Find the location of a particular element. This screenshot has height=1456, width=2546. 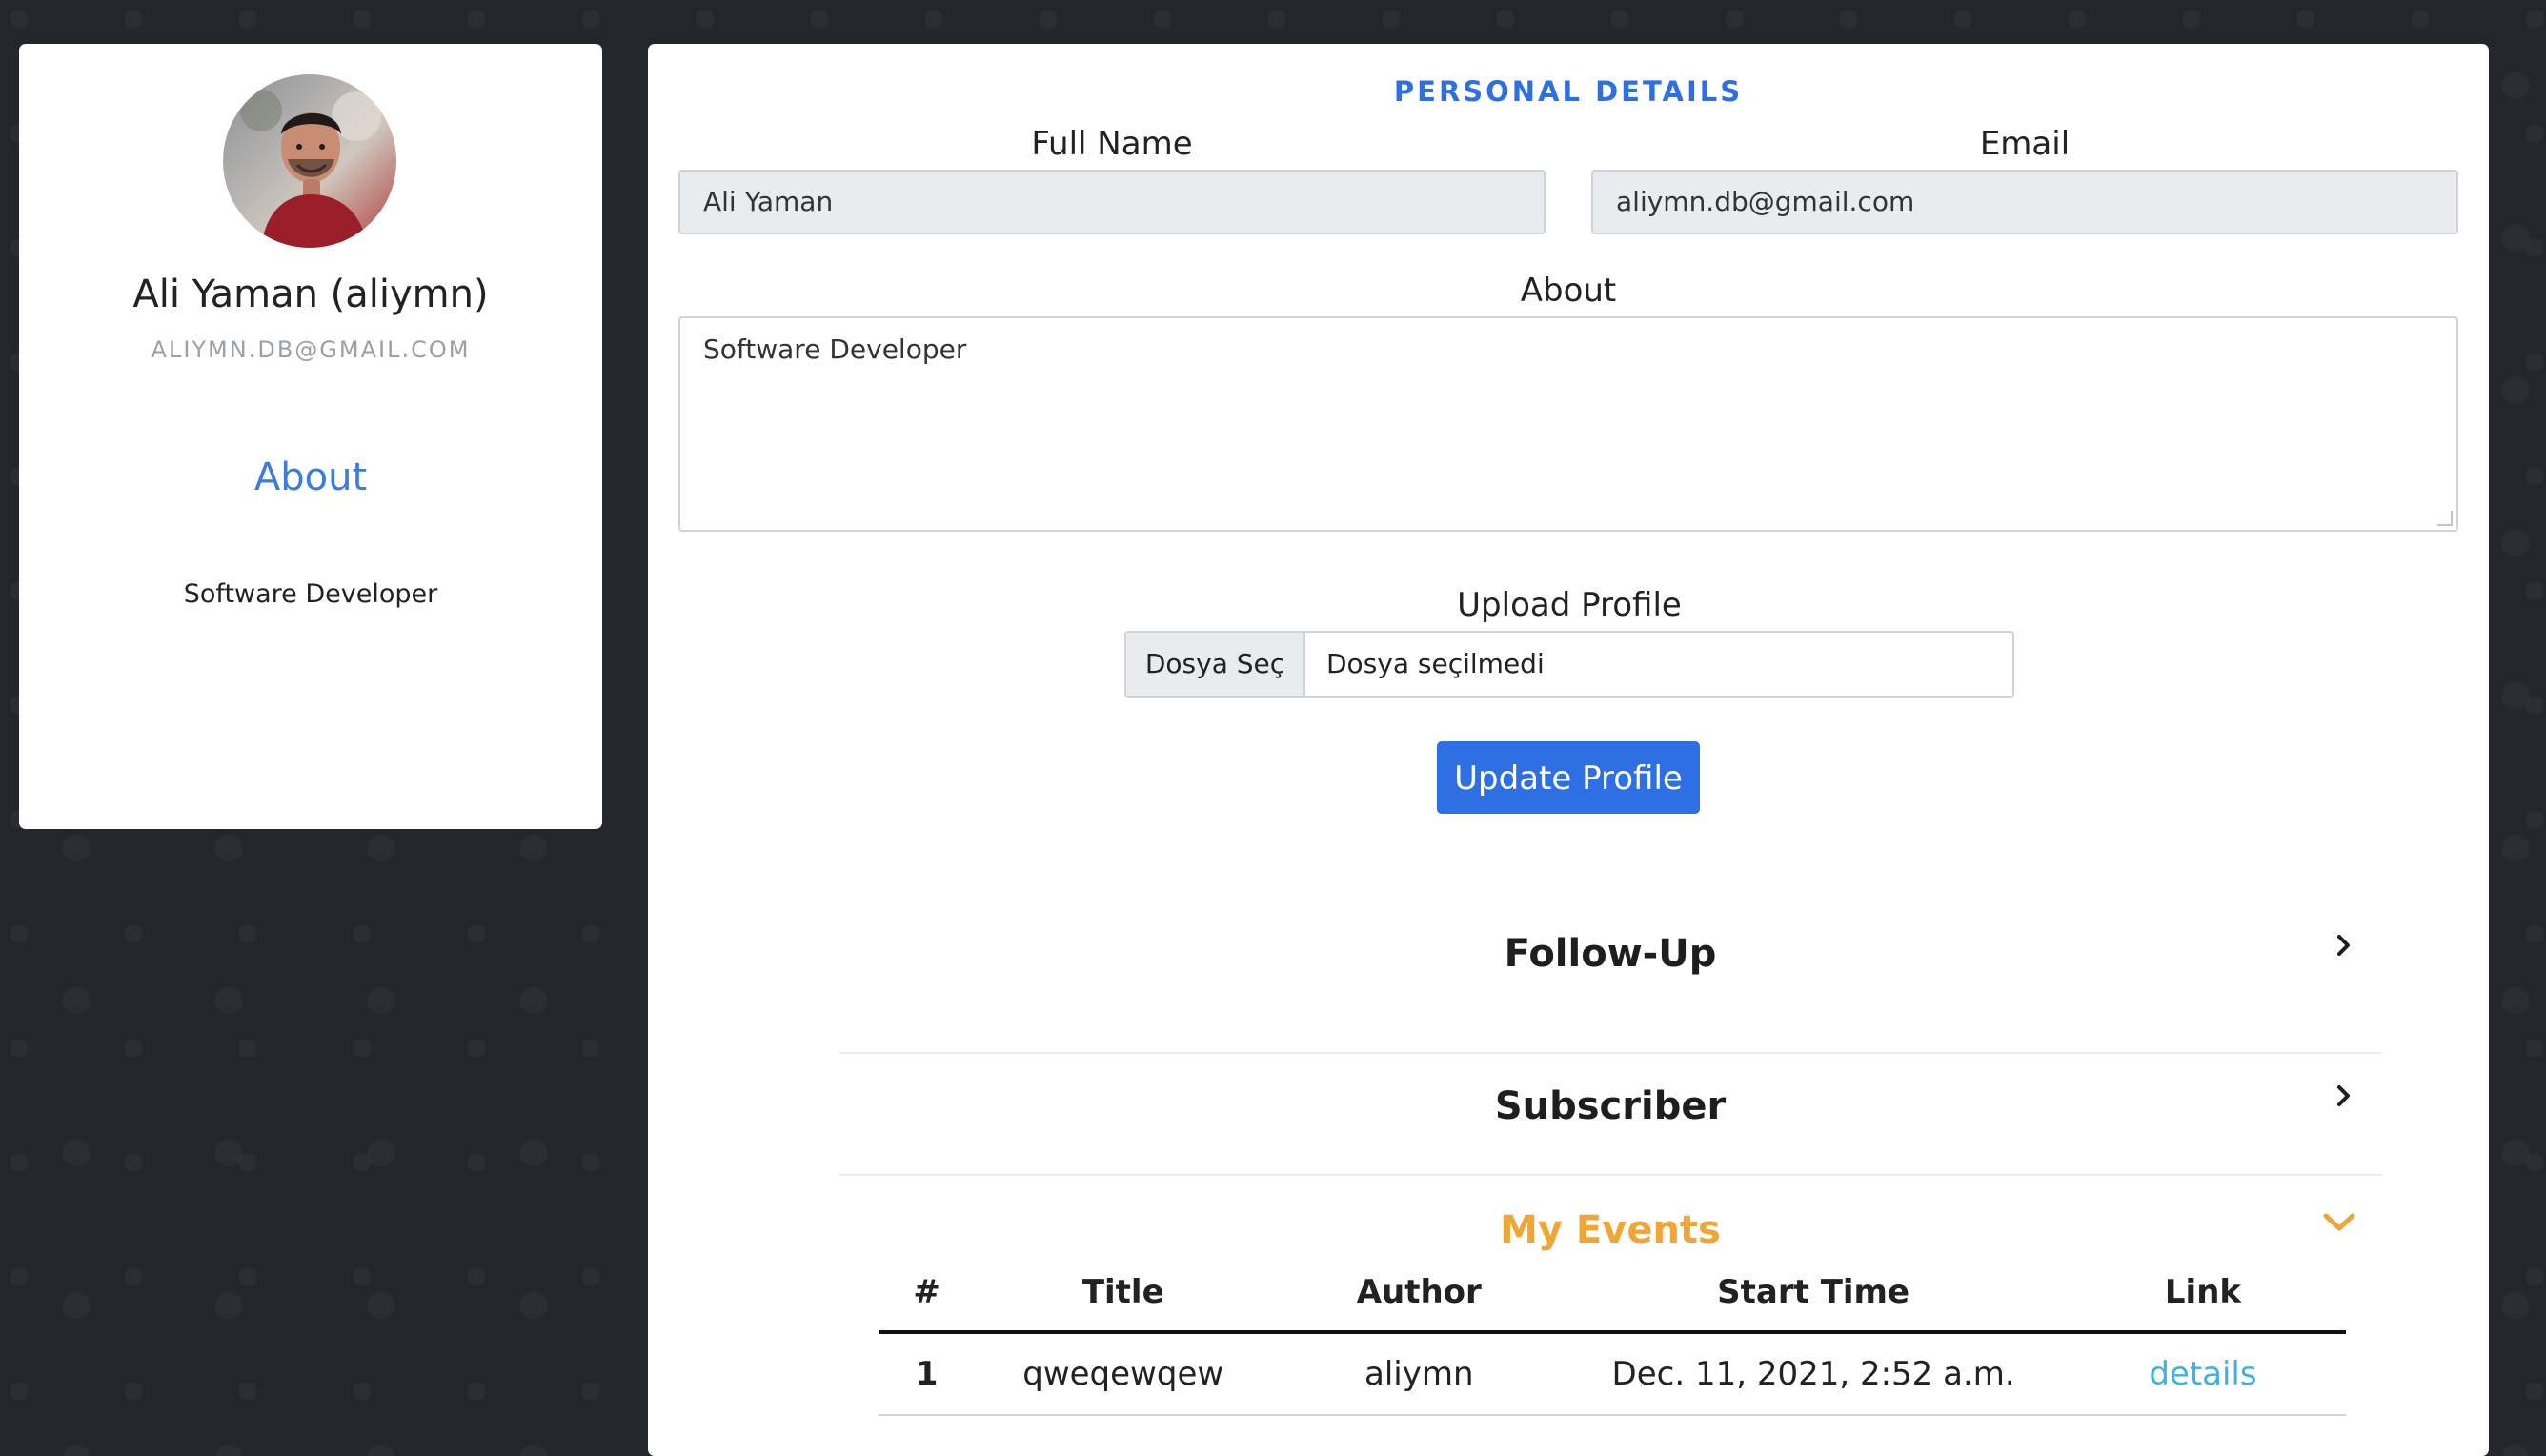

choose-file-button: Dosya Seç is located at coordinates (1215, 664).